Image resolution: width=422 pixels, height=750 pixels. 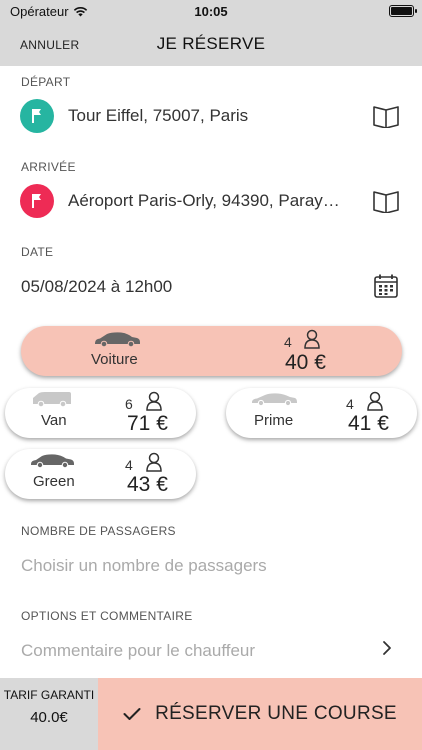 I want to click on vehicle-price: 41 €, so click(x=368, y=423).